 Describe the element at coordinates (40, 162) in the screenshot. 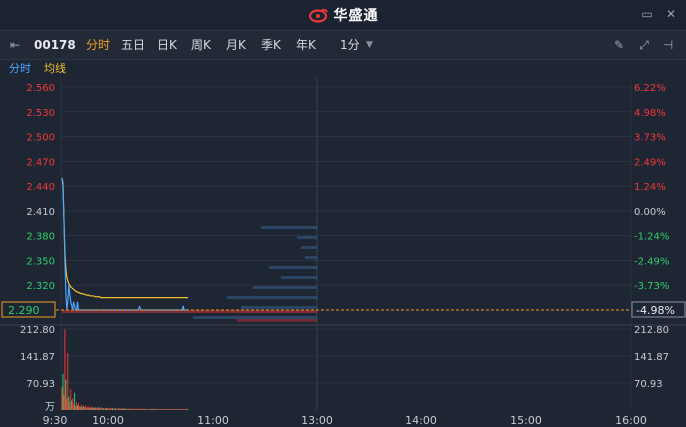

I see `y-tick-label: 2.470` at that location.